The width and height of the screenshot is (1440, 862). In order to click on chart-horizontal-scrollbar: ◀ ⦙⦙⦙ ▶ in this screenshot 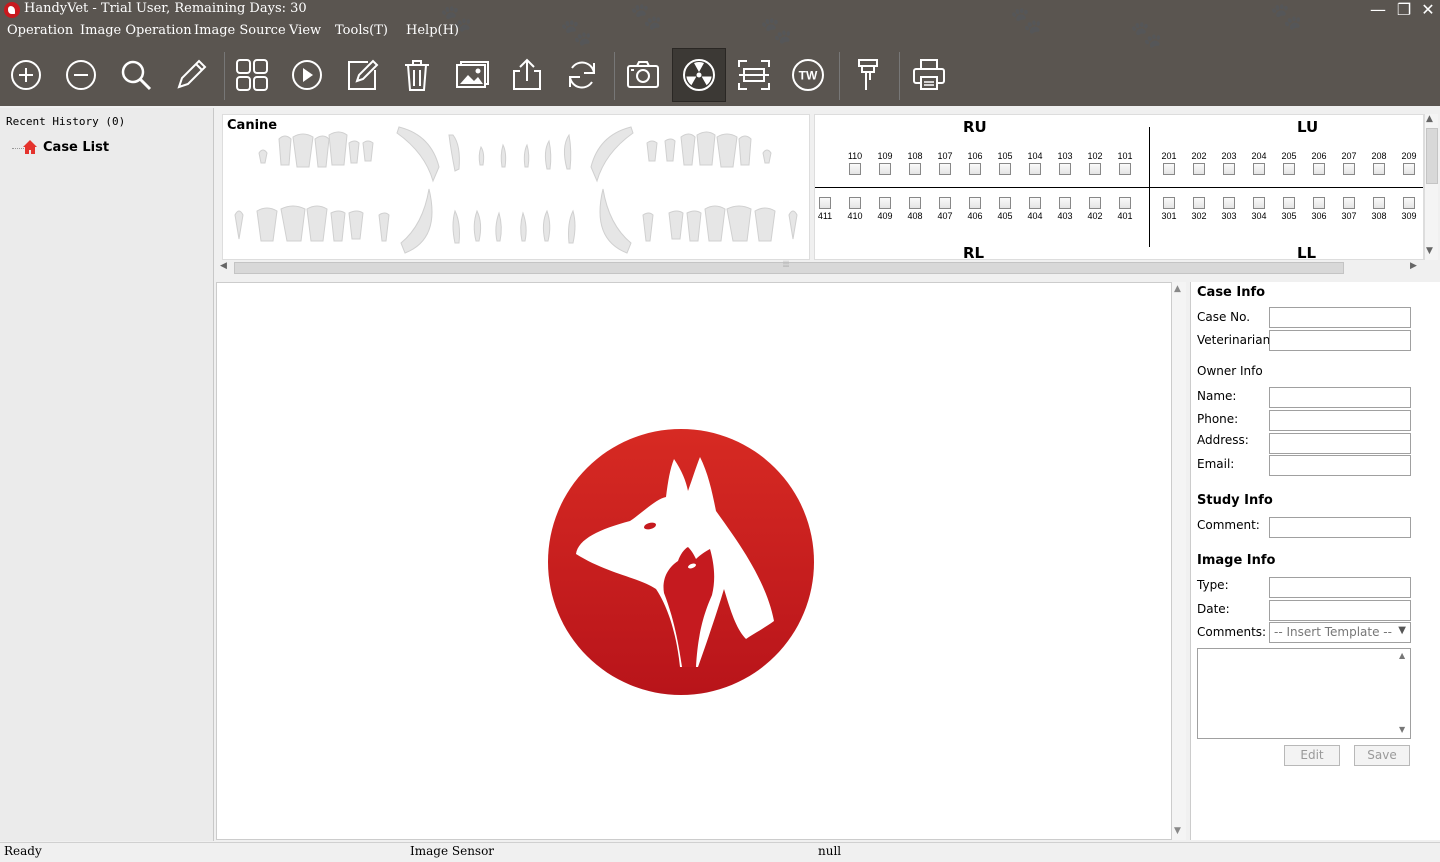, I will do `click(820, 268)`.